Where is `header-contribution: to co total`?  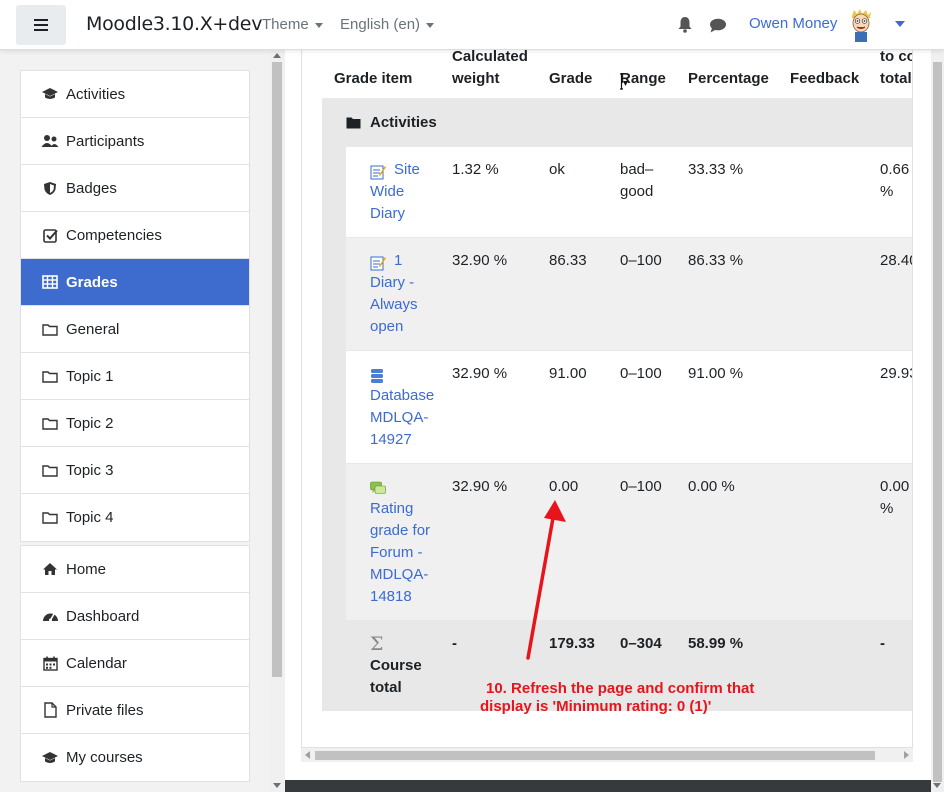
header-contribution: to co total is located at coordinates (896, 70).